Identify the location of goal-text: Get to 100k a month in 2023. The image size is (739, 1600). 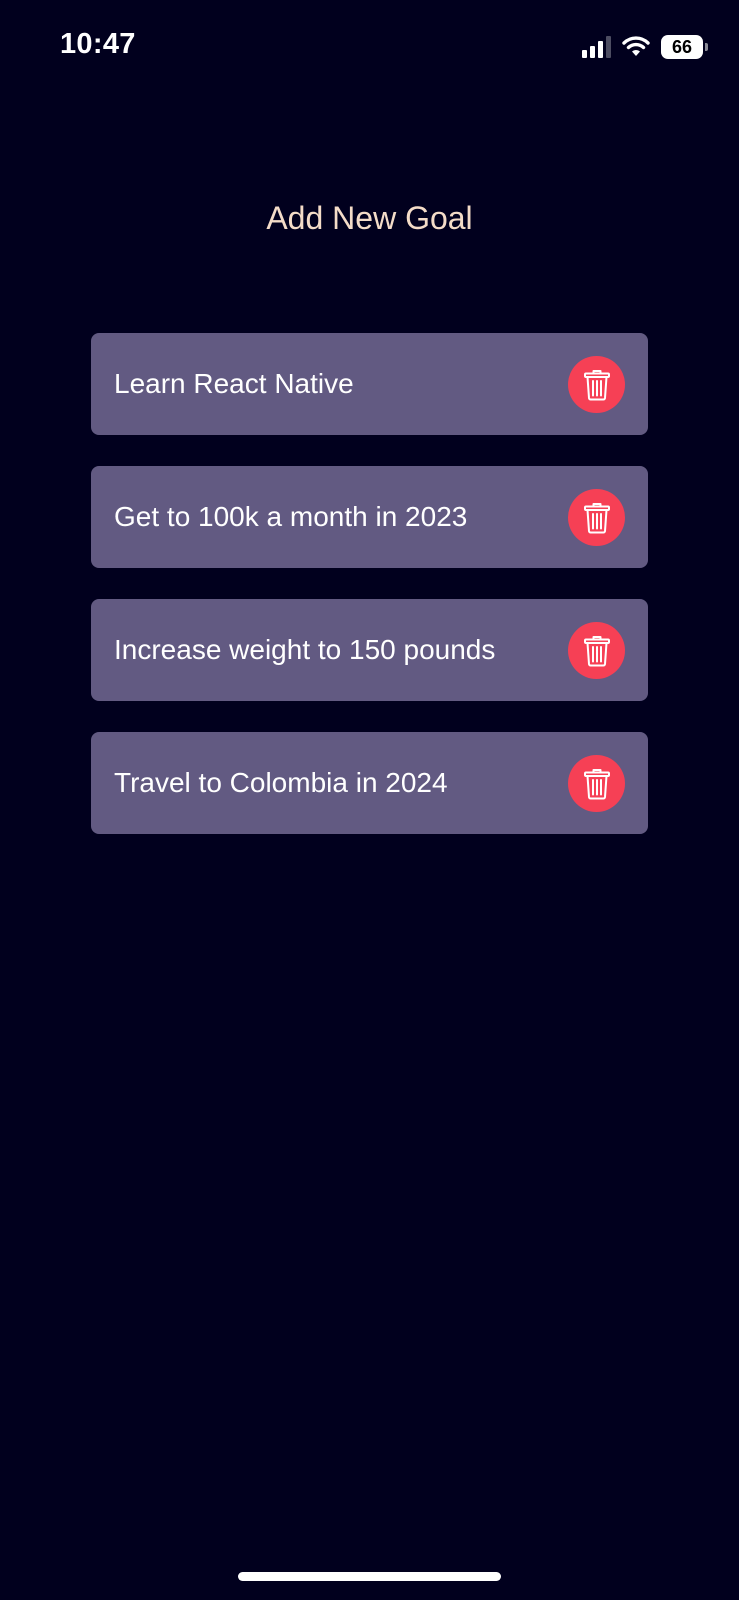
(291, 516).